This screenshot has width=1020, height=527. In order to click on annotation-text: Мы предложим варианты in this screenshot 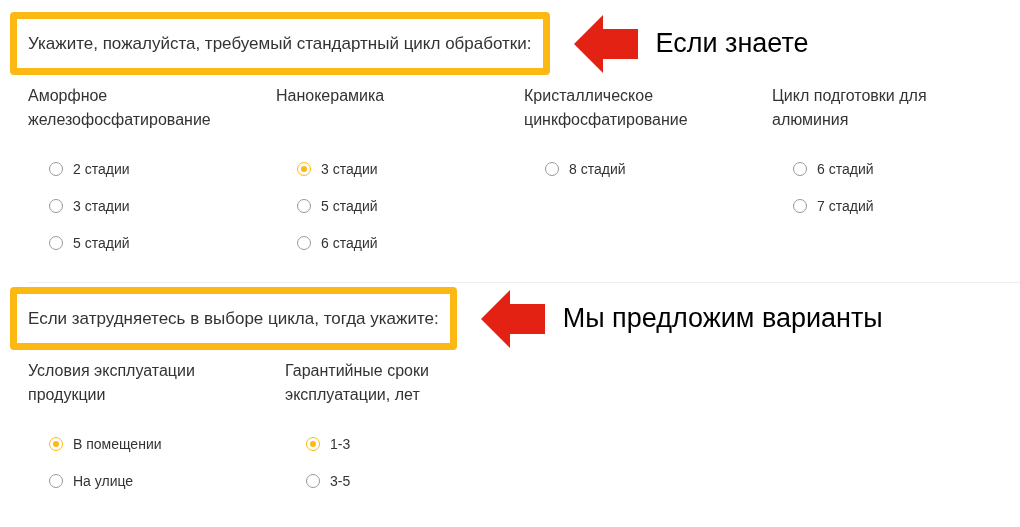, I will do `click(722, 319)`.